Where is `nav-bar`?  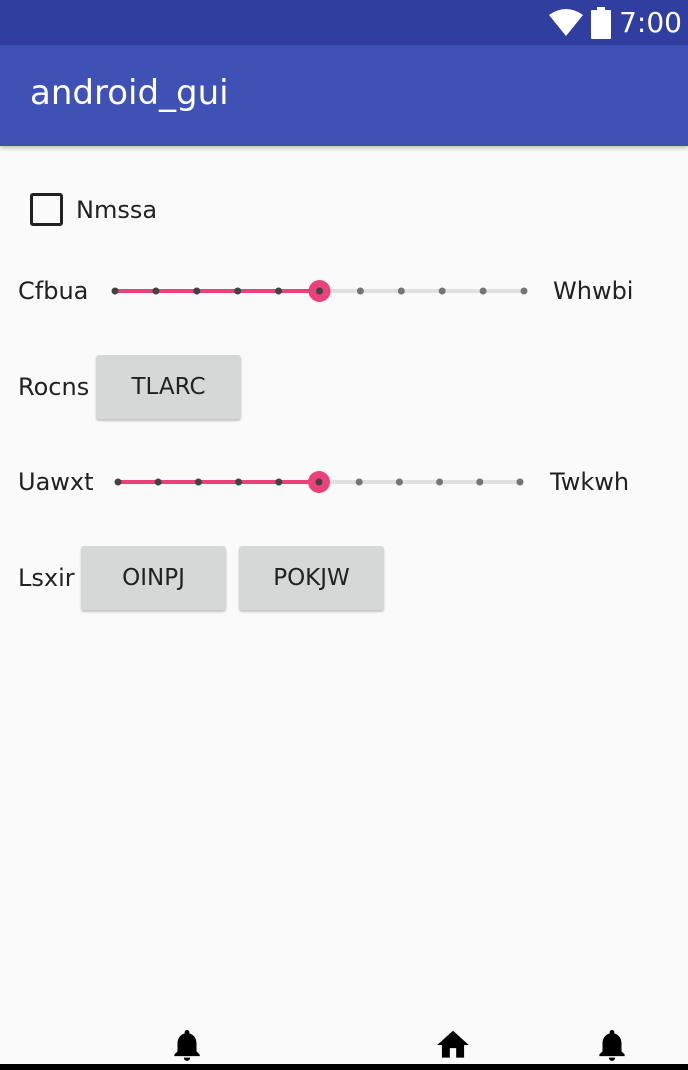
nav-bar is located at coordinates (344, 1044).